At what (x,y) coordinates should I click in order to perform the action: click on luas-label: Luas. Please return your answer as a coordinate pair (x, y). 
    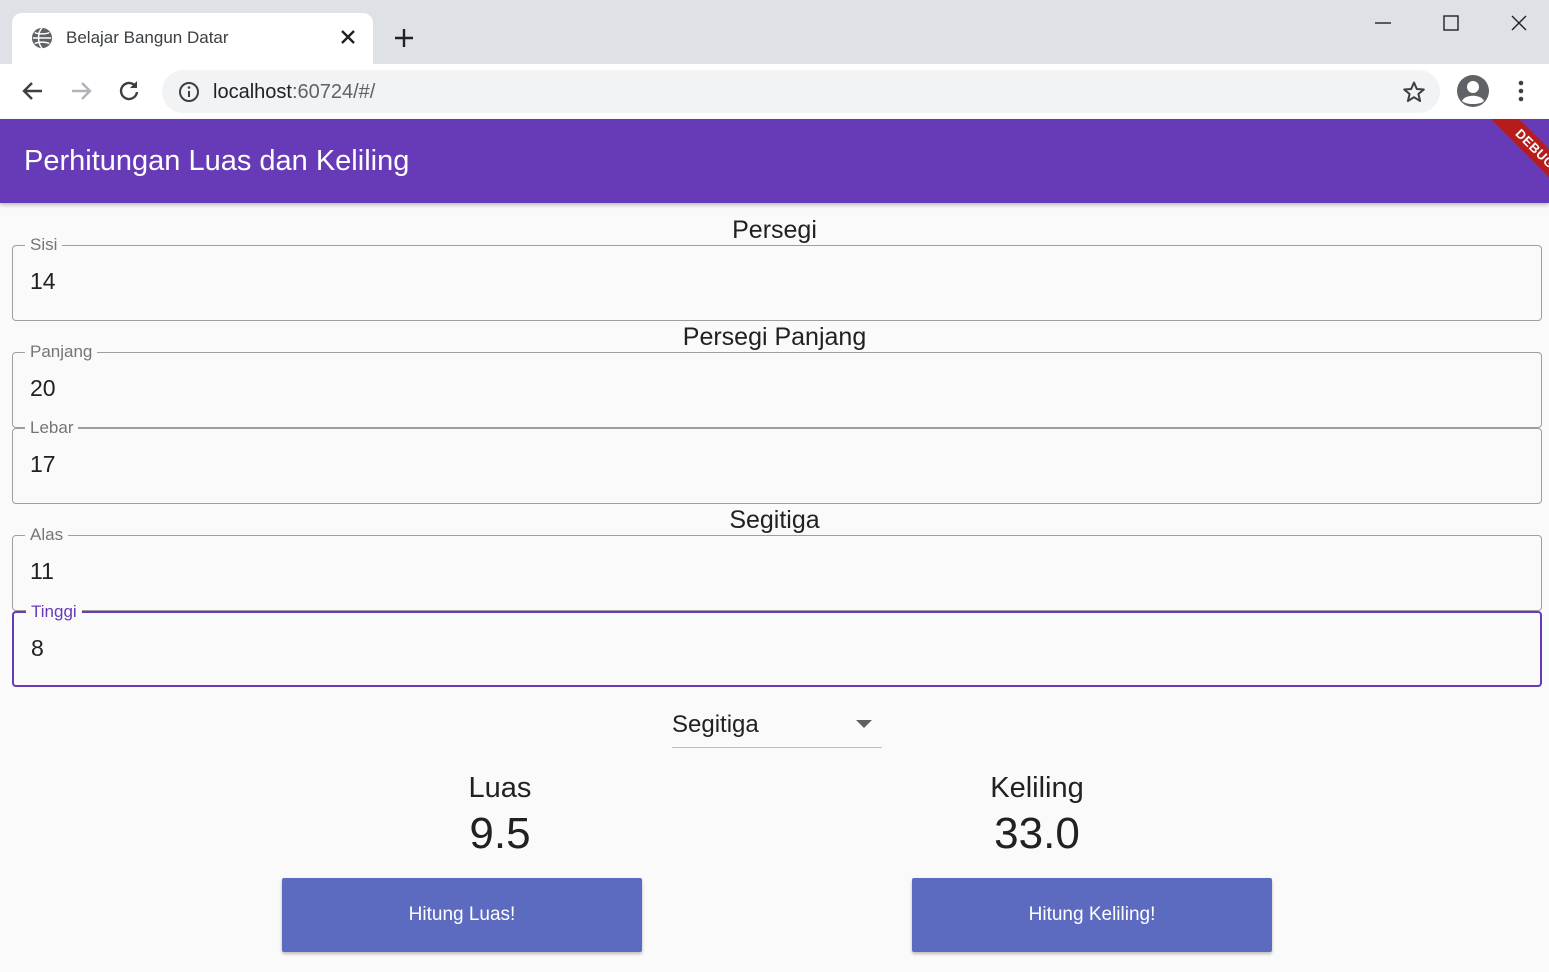
    Looking at the image, I should click on (500, 788).